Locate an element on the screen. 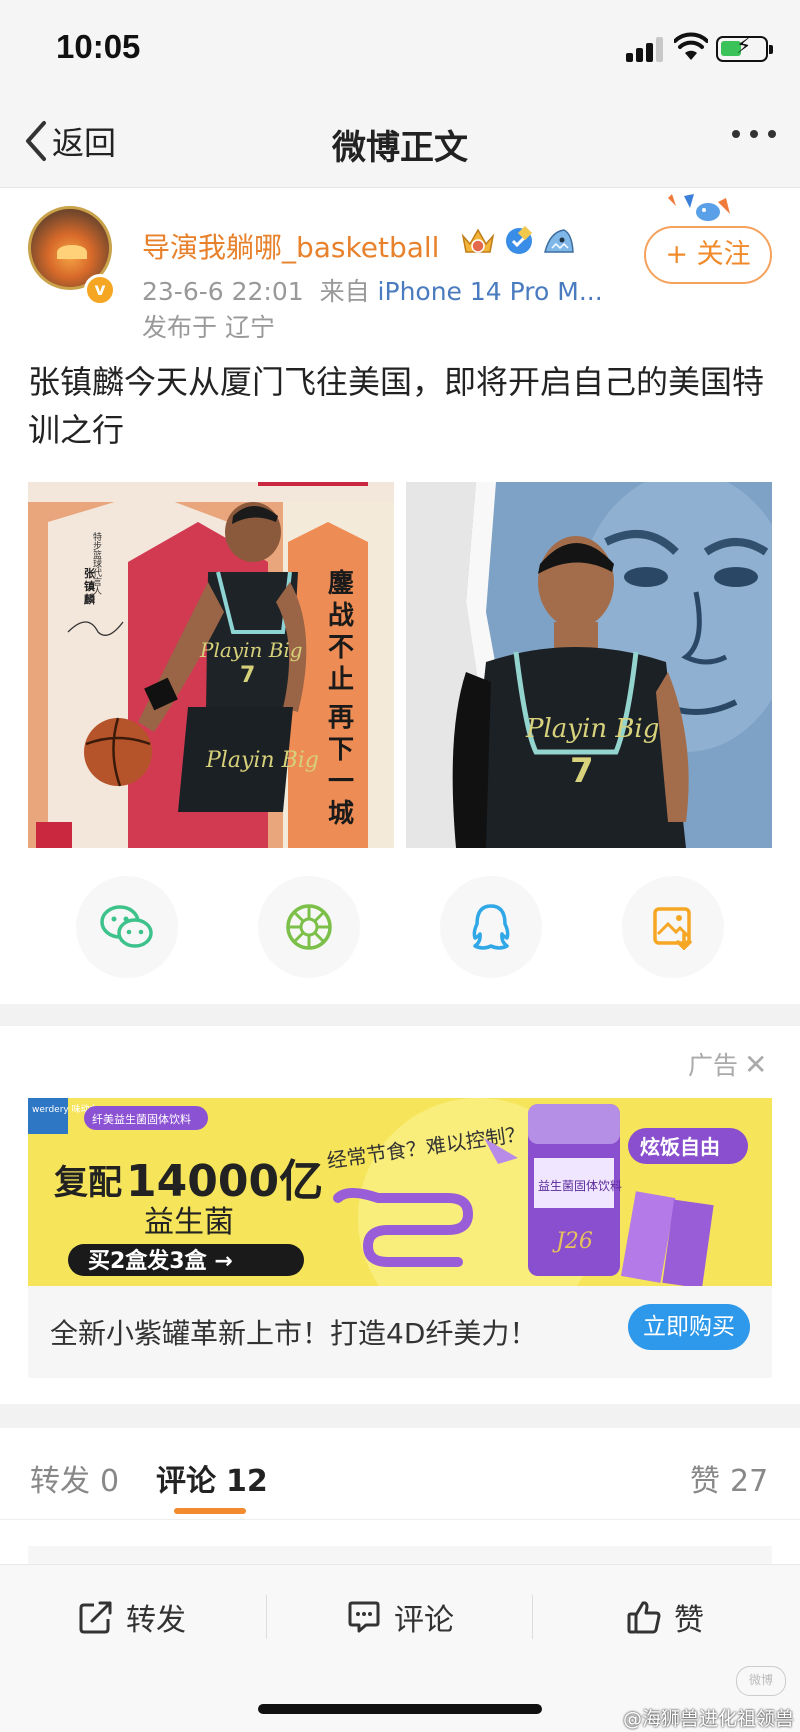  share-moments-button is located at coordinates (309, 927).